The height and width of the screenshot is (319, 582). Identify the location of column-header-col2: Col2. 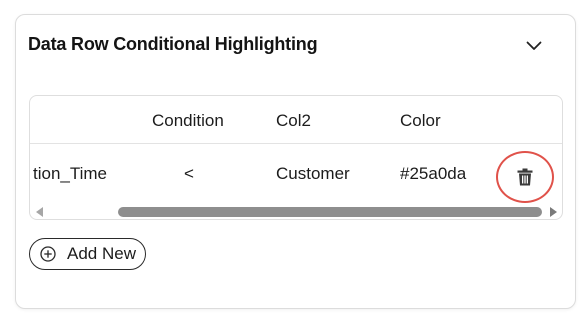
(293, 120).